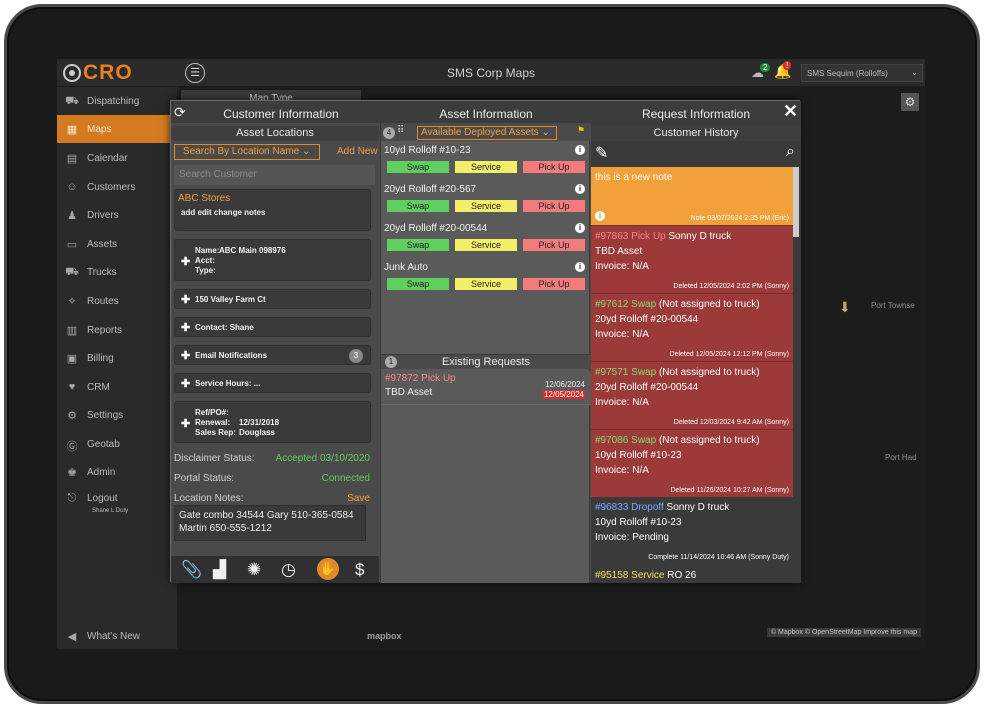 This screenshot has height=712, width=986. Describe the element at coordinates (629, 507) in the screenshot. I see `history-id: #96833 Dropoff` at that location.